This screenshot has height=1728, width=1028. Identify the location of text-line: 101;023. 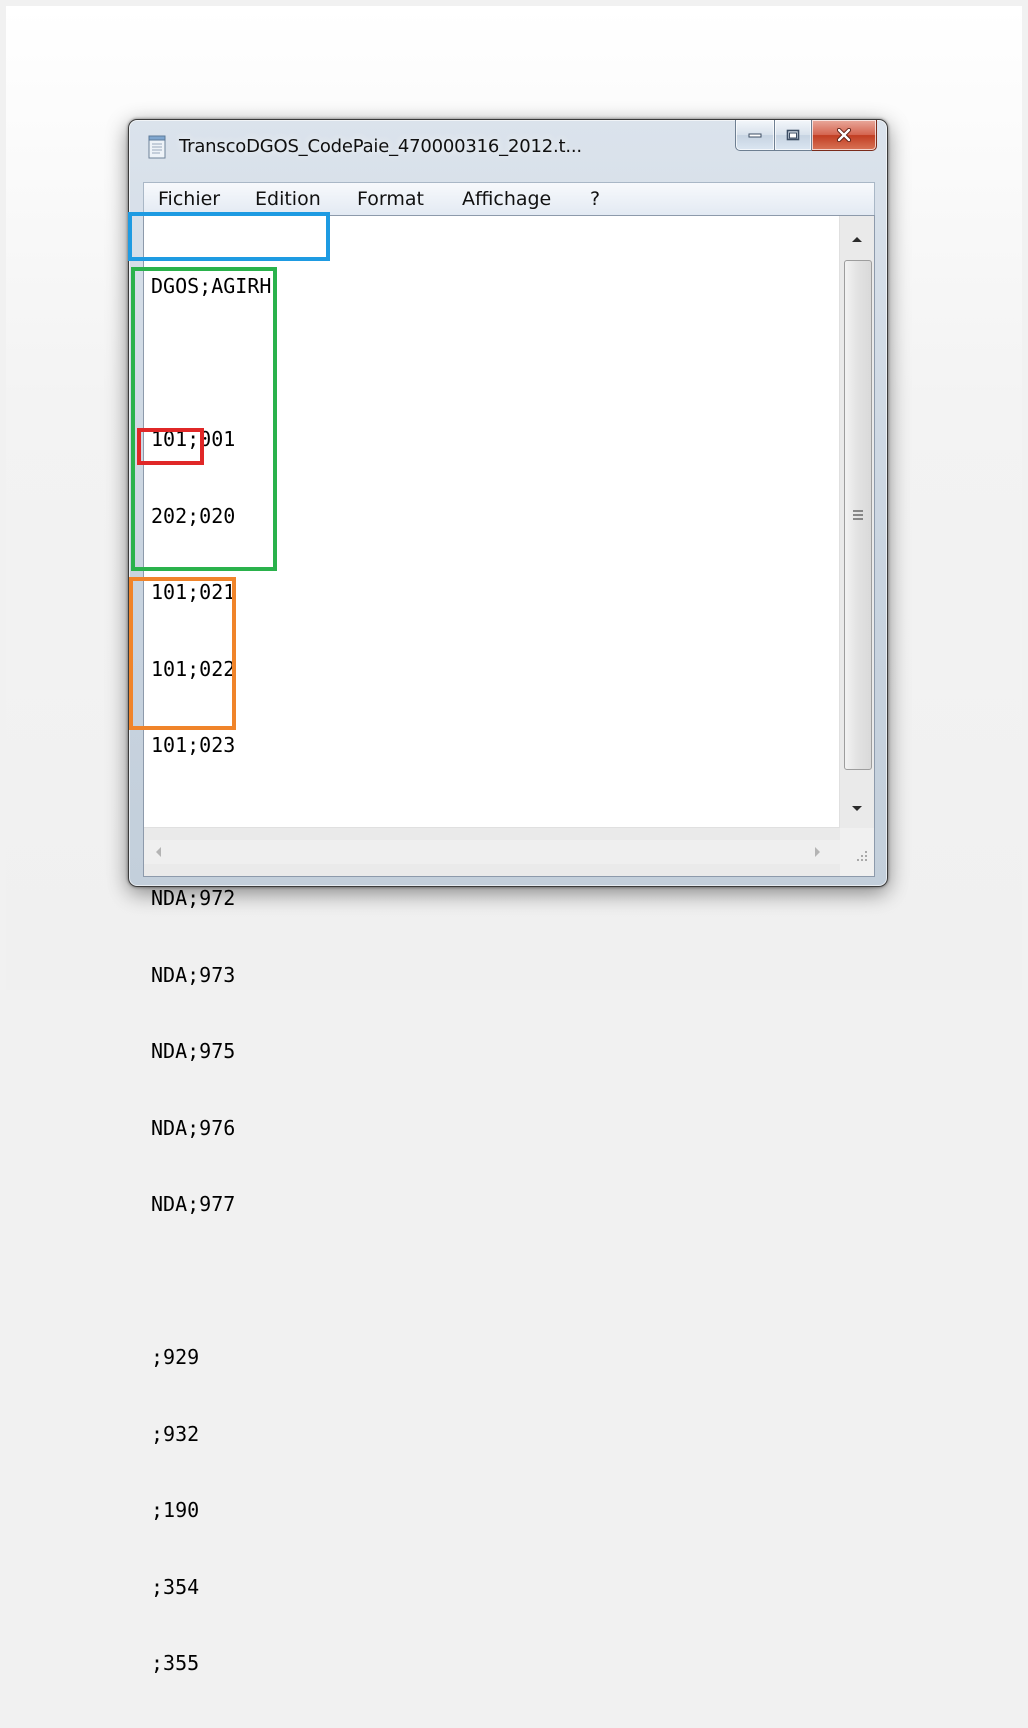
(193, 745).